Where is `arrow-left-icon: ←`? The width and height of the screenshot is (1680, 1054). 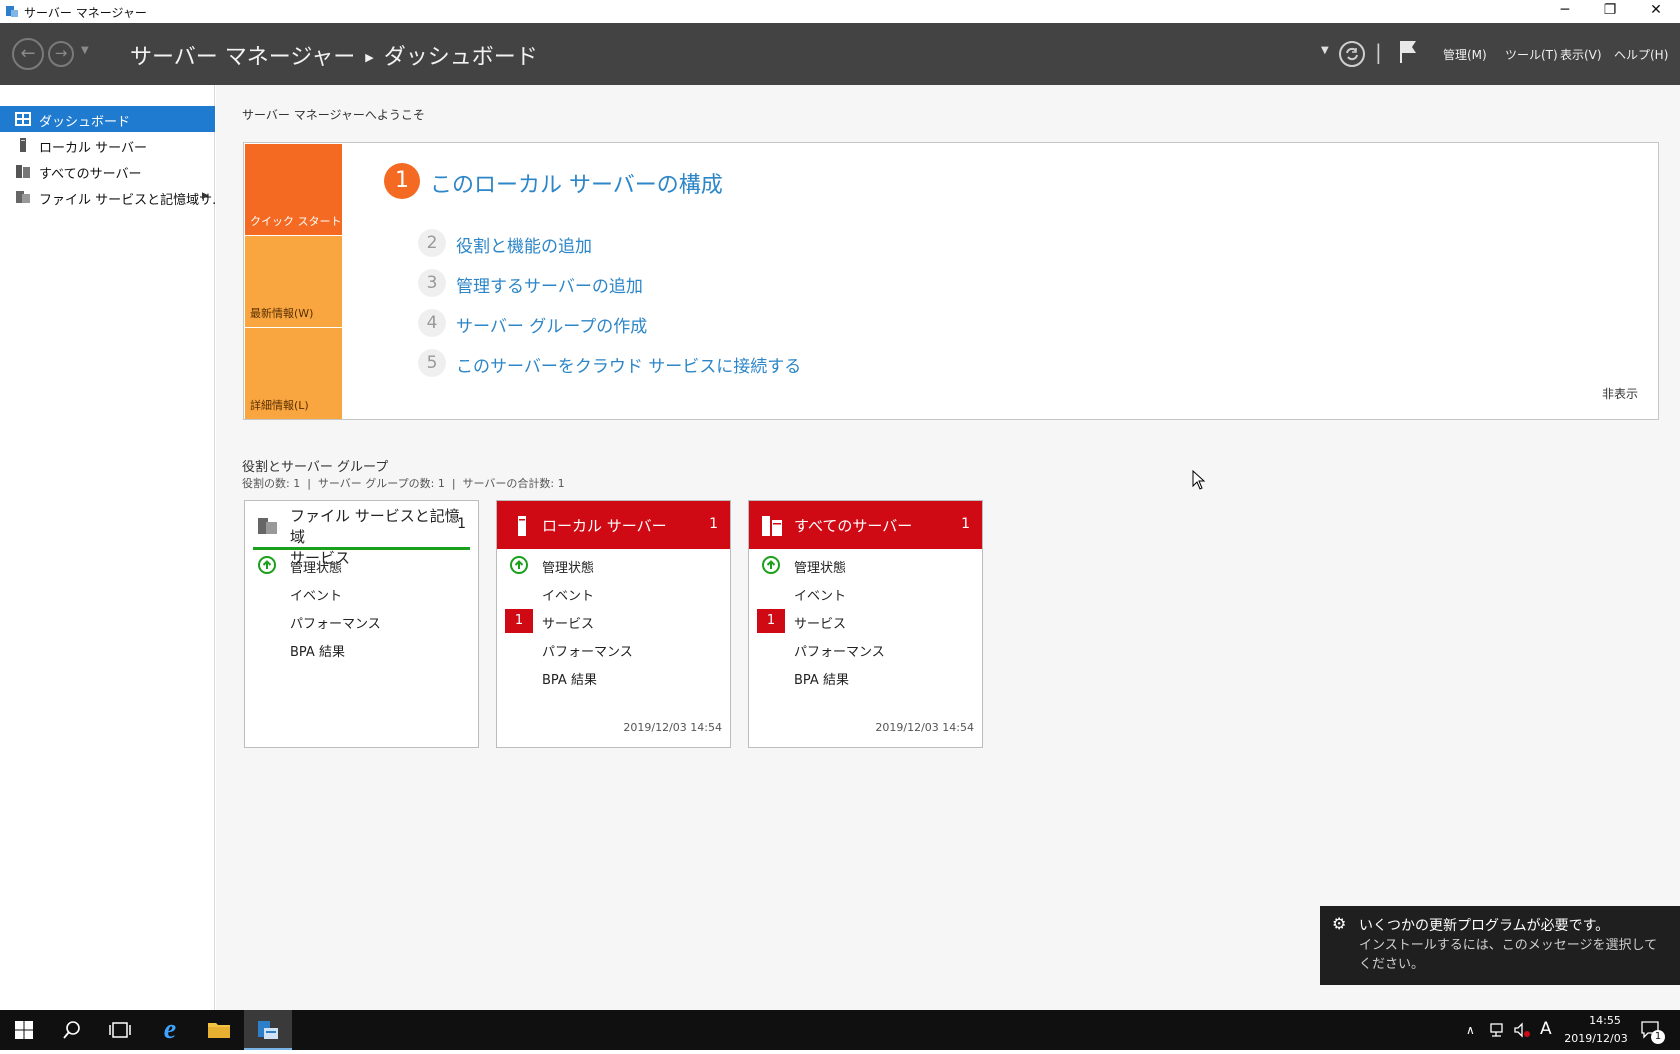
arrow-left-icon: ← is located at coordinates (28, 53).